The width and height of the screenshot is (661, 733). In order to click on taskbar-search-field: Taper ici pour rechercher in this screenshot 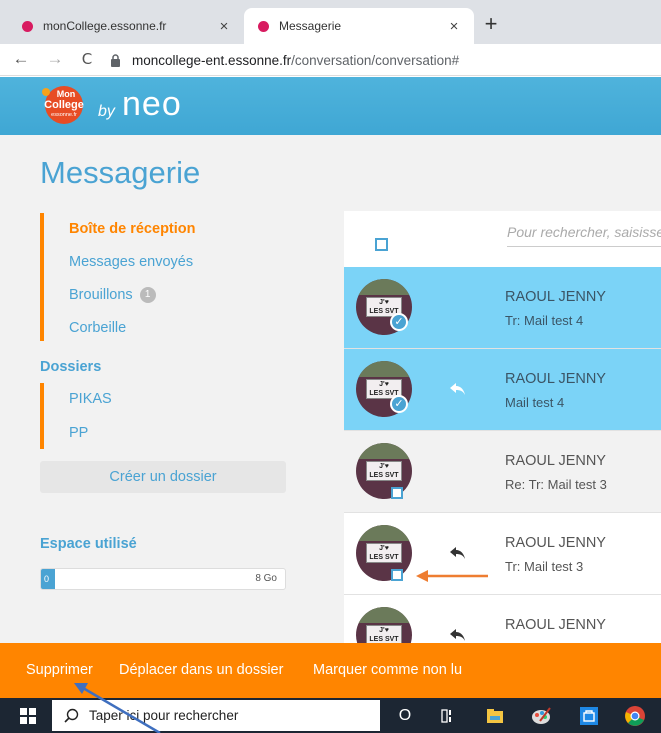, I will do `click(216, 715)`.